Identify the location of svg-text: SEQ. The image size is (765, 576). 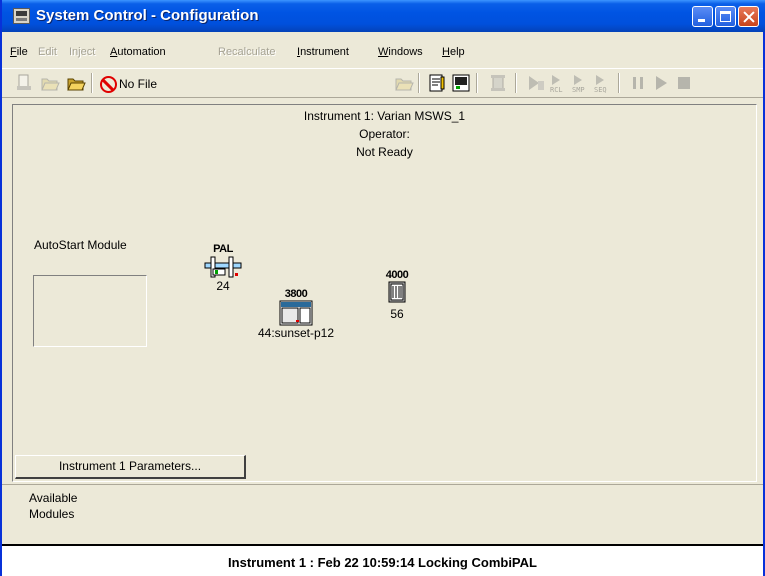
(600, 89).